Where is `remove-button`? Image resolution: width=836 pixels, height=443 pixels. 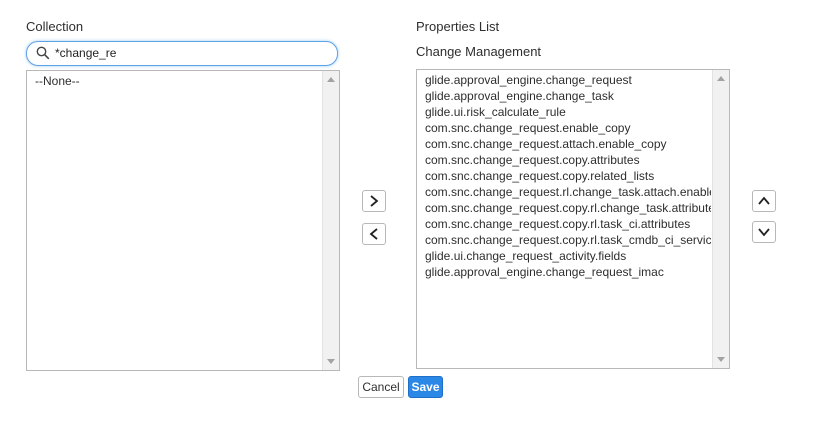 remove-button is located at coordinates (374, 234).